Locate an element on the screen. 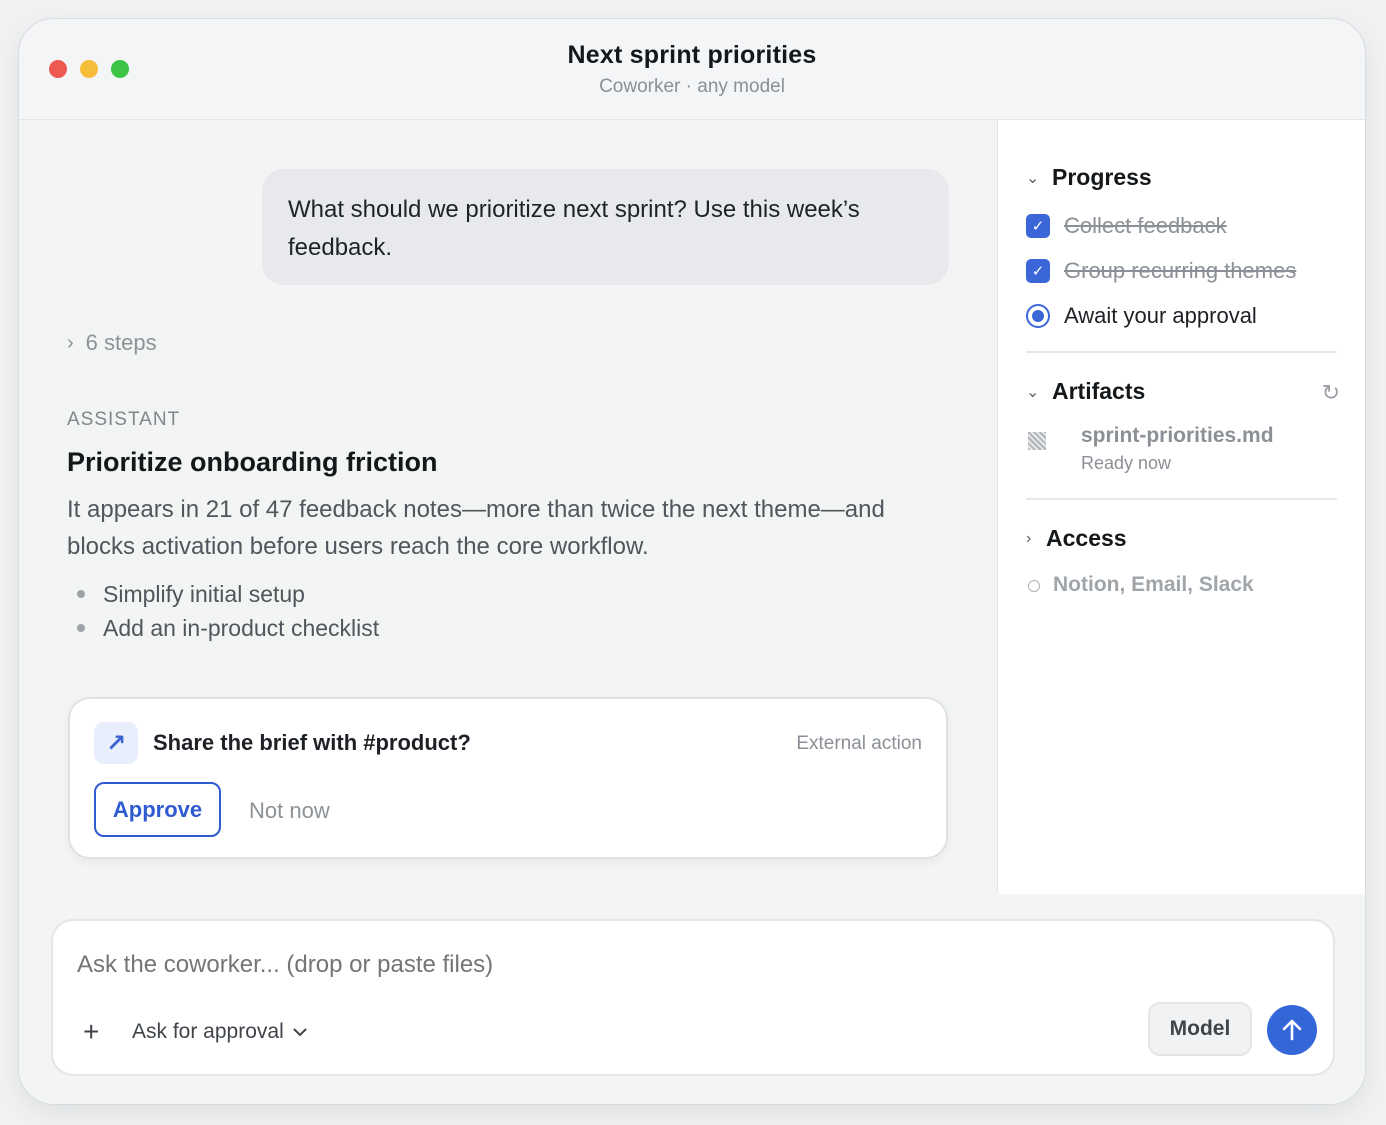  bullet-text: Simplify initial setup is located at coordinates (204, 594).